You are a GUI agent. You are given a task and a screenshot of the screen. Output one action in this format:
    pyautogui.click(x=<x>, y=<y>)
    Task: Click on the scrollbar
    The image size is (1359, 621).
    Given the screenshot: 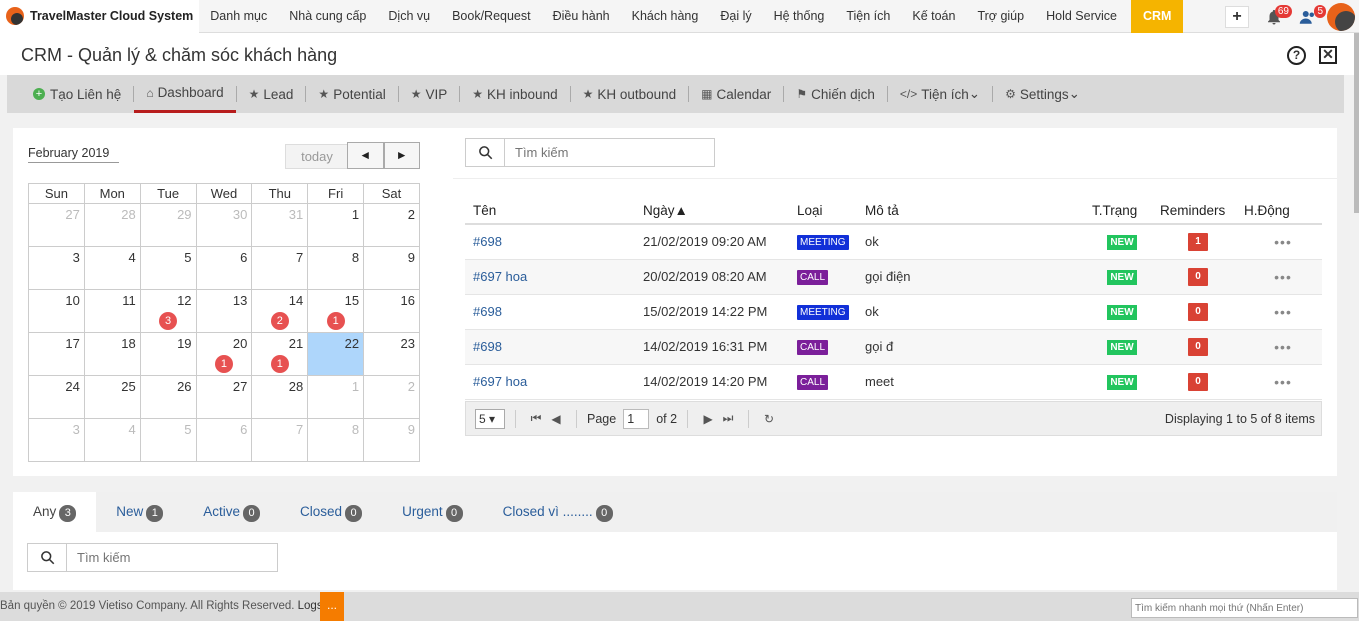 What is the action you would take?
    pyautogui.click(x=1356, y=123)
    